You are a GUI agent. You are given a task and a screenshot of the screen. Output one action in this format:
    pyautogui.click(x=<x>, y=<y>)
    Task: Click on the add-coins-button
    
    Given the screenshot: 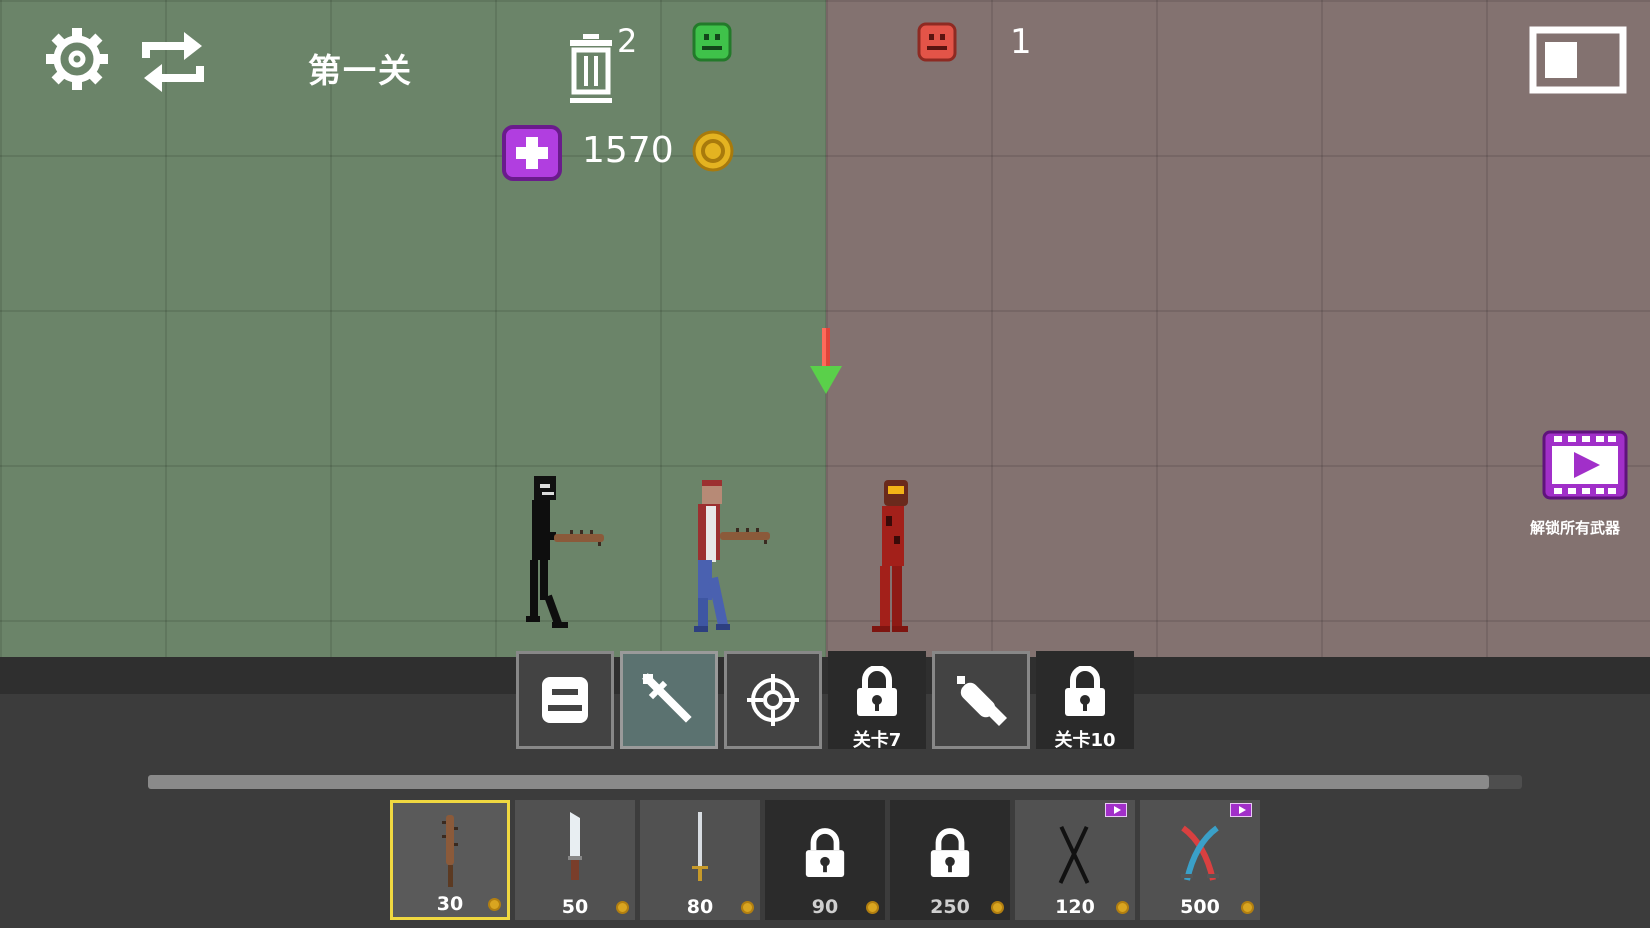 What is the action you would take?
    pyautogui.click(x=532, y=153)
    